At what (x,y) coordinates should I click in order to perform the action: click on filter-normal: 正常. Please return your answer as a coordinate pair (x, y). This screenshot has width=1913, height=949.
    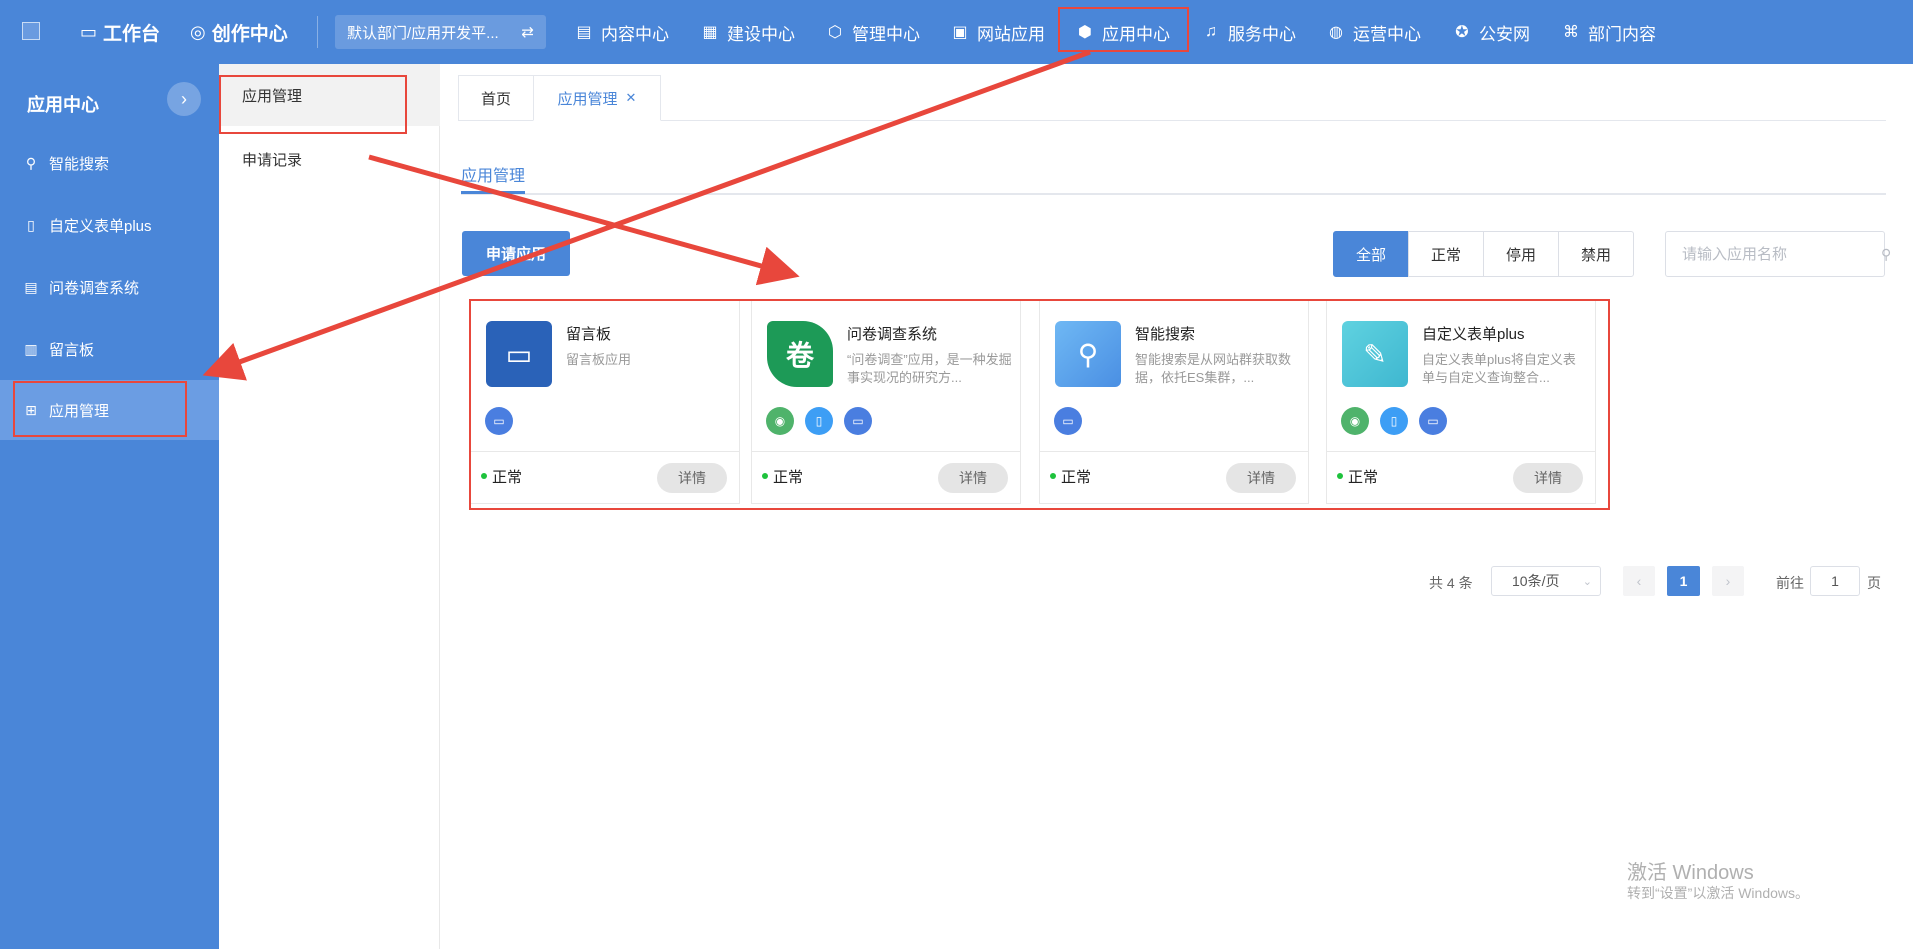
    Looking at the image, I should click on (1446, 254).